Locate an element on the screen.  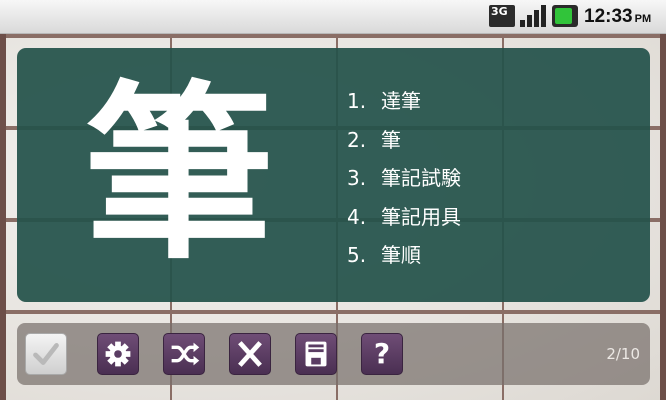
word-list: 1. 達筆 2. 筆 3. 筆記試験 4. 筆記用具 5. 筆順 is located at coordinates (404, 178).